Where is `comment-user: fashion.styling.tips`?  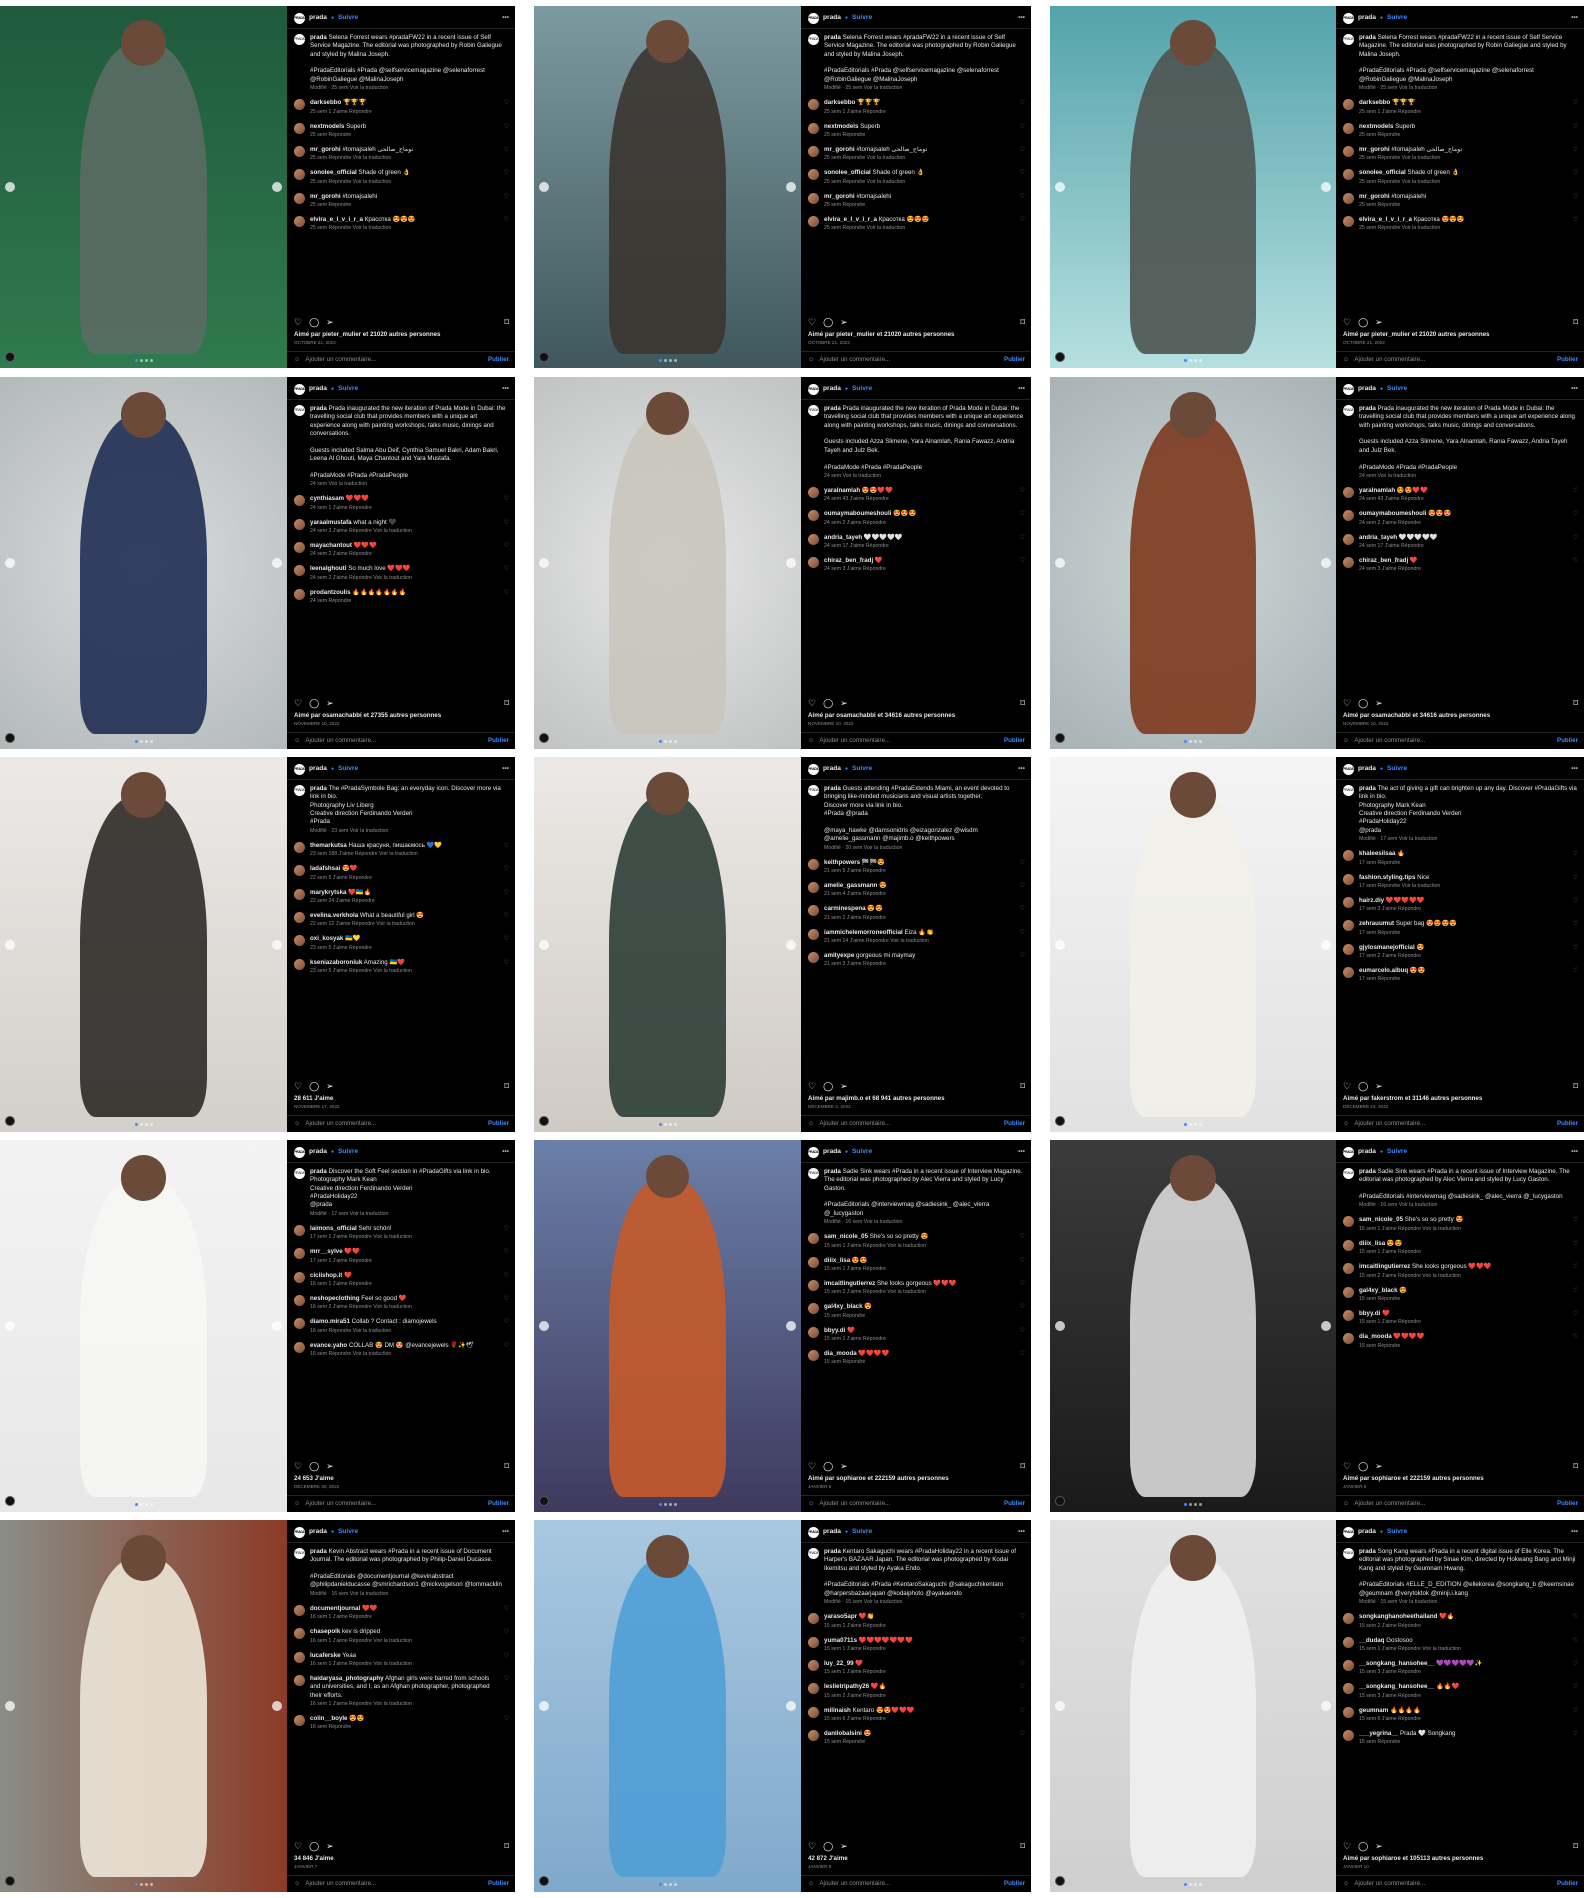
comment-user: fashion.styling.tips is located at coordinates (1387, 877).